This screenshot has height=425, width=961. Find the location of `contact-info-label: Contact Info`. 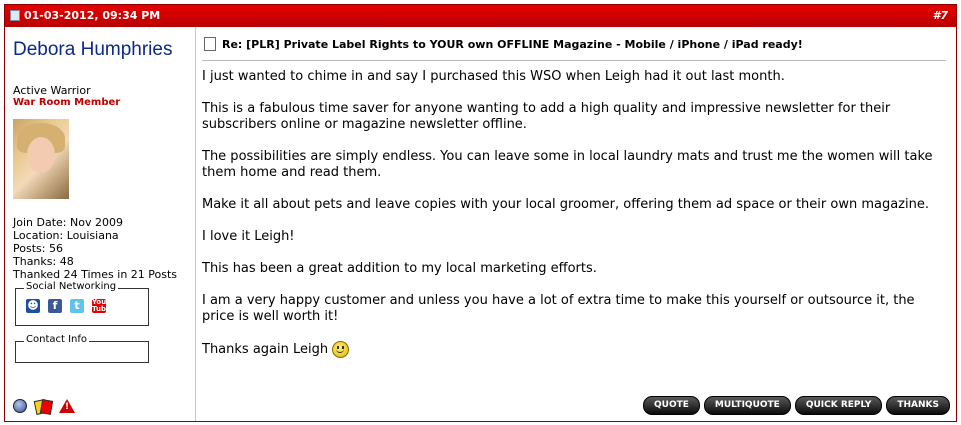

contact-info-label: Contact Info is located at coordinates (57, 339).